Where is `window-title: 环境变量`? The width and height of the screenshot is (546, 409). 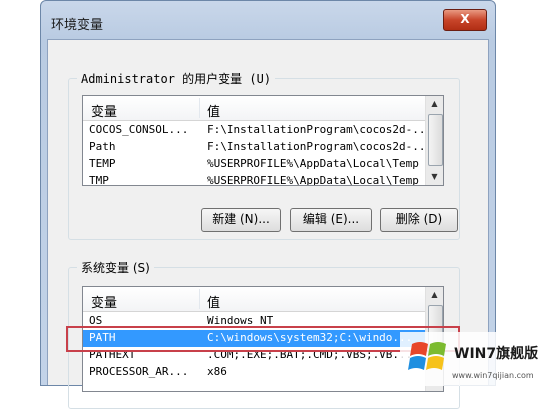
window-title: 环境变量 is located at coordinates (77, 25).